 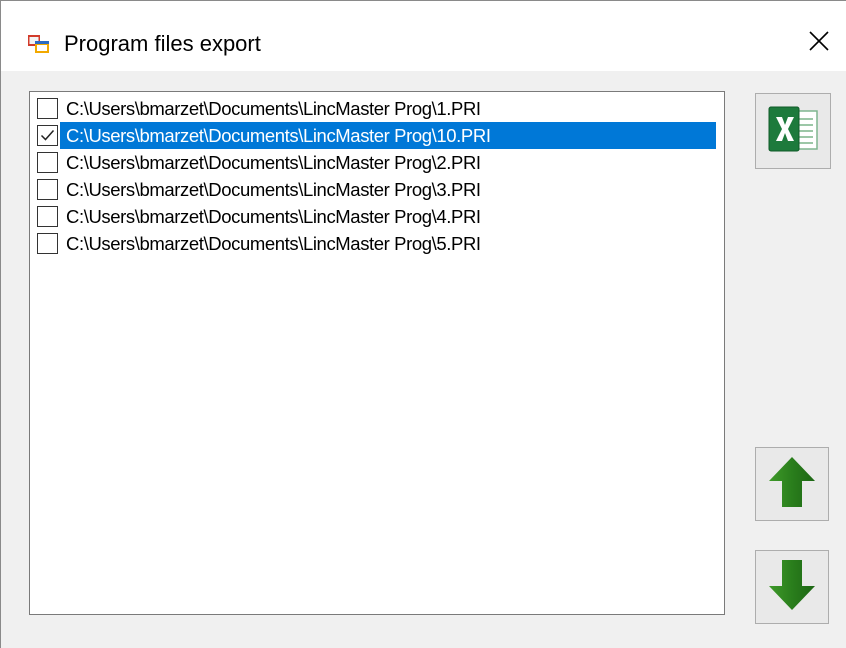 What do you see at coordinates (39, 44) in the screenshot?
I see `windows-form-icon` at bounding box center [39, 44].